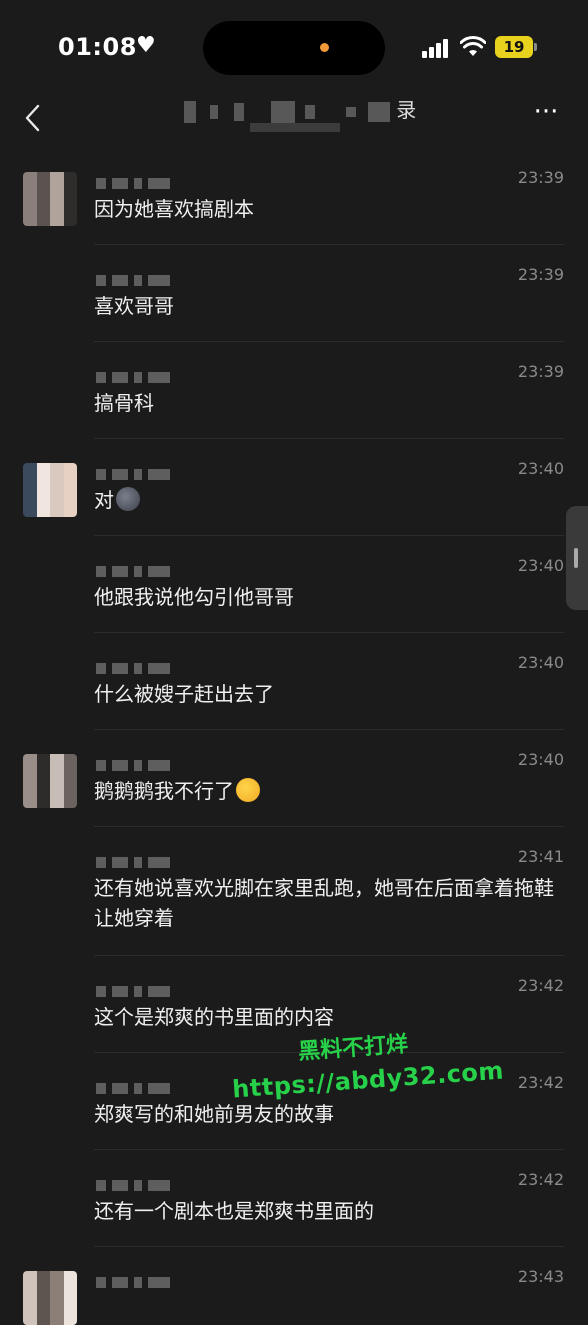  What do you see at coordinates (473, 46) in the screenshot?
I see `wifi-icon` at bounding box center [473, 46].